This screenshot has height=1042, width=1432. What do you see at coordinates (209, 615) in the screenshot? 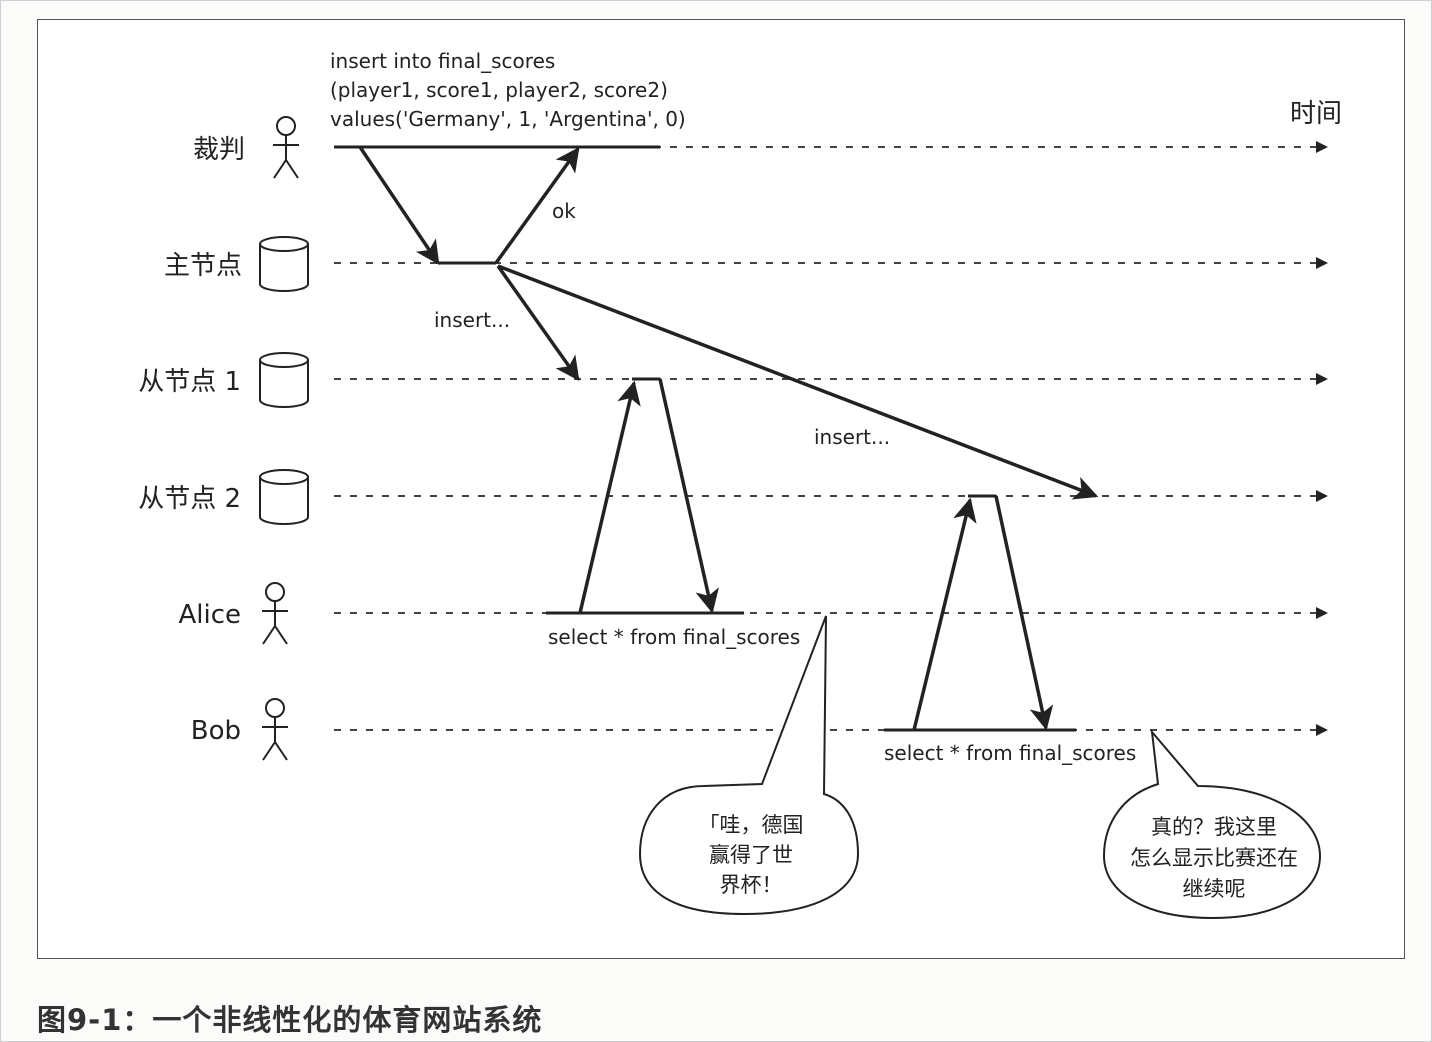
I see `participant-label-alice: Alice` at bounding box center [209, 615].